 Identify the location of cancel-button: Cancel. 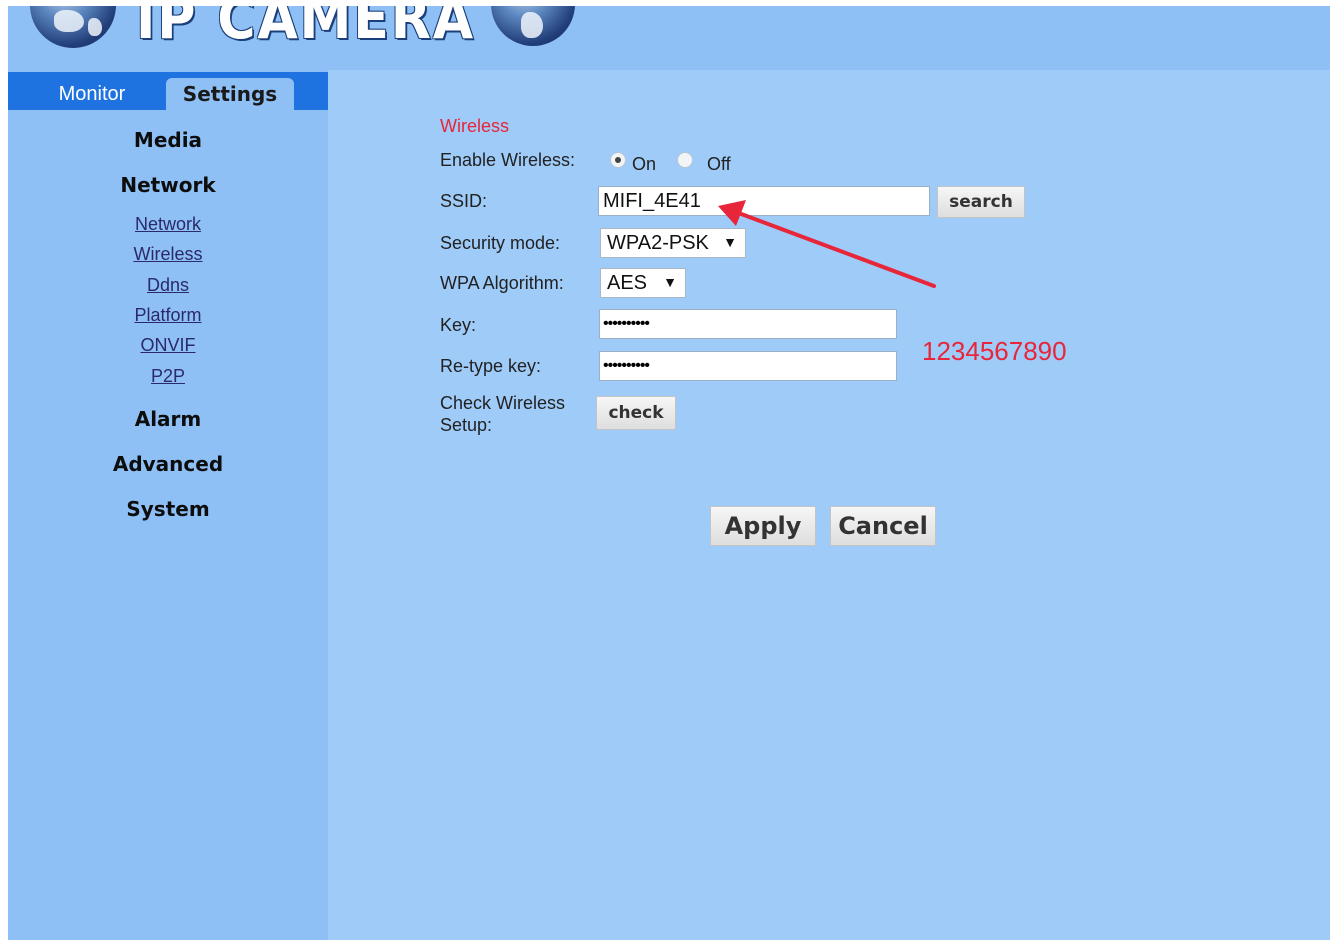
(883, 526).